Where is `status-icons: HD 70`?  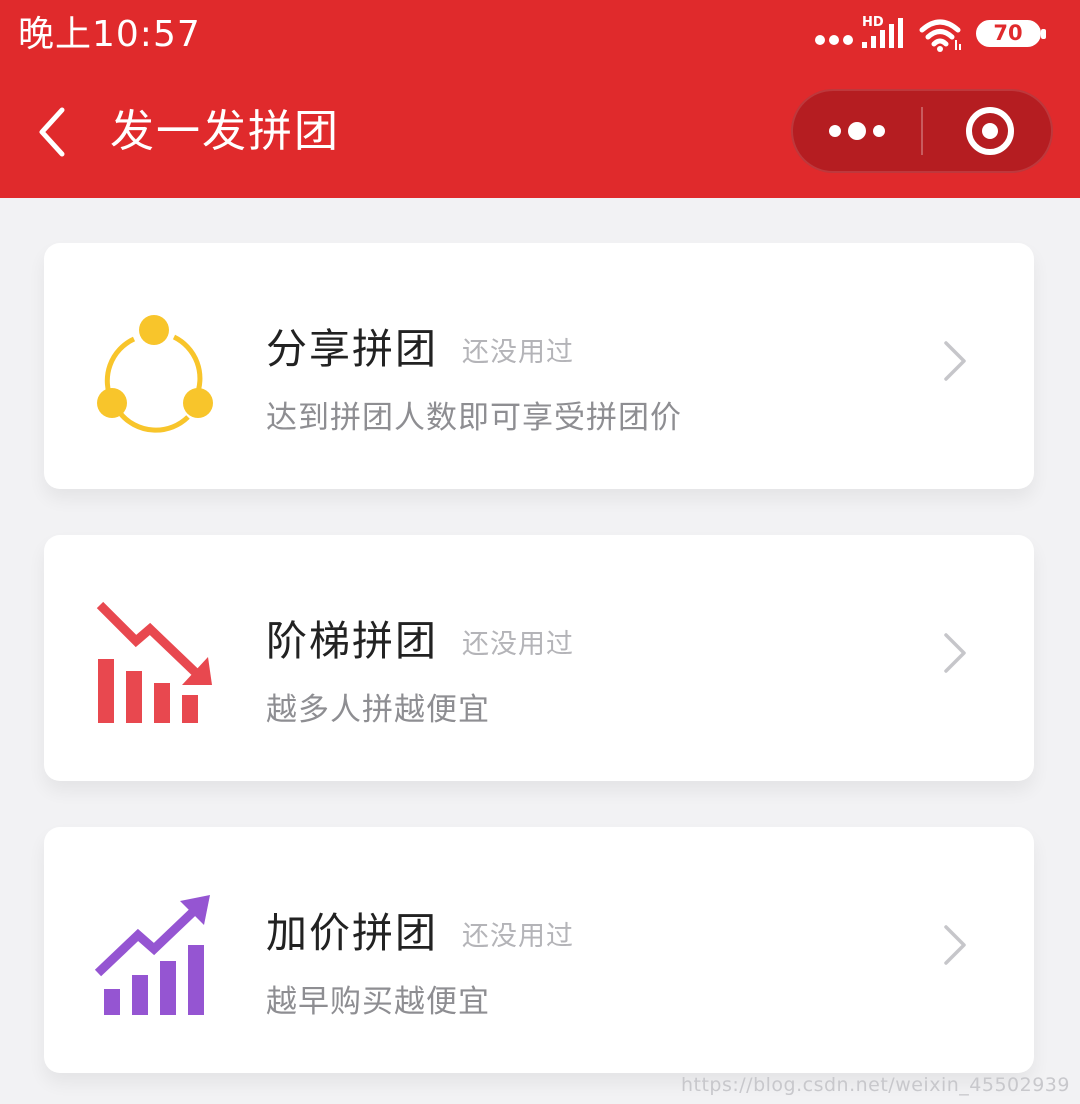
status-icons: HD 70 is located at coordinates (939, 34).